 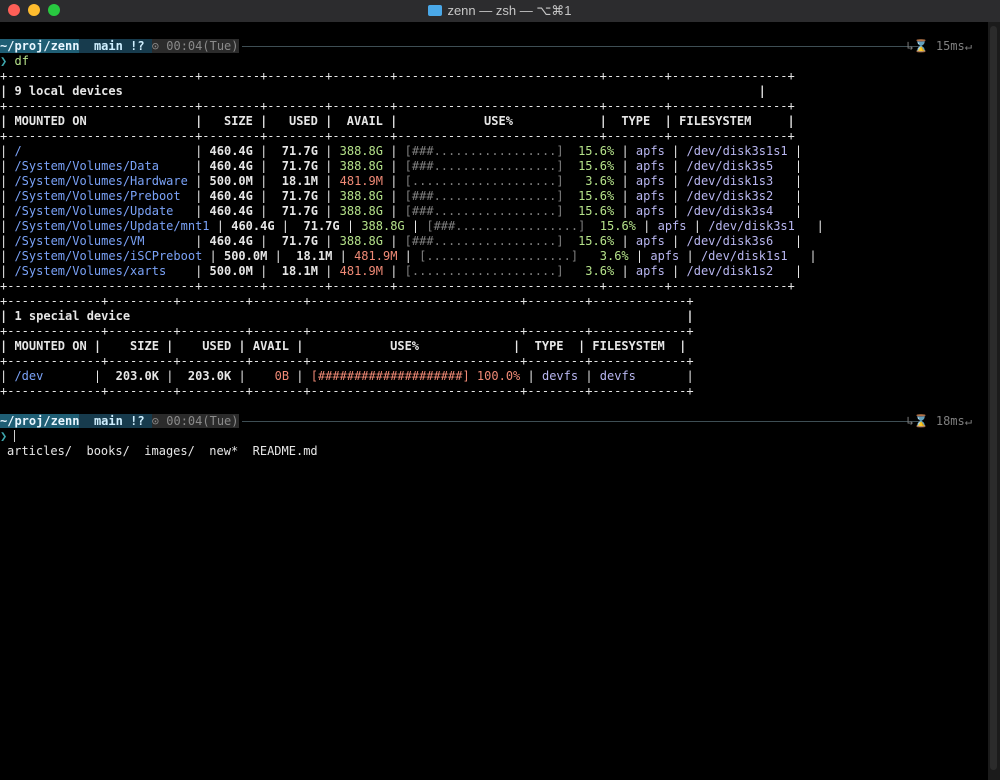 I want to click on command-duration: ↳⌛ 15ms↵, so click(x=939, y=46).